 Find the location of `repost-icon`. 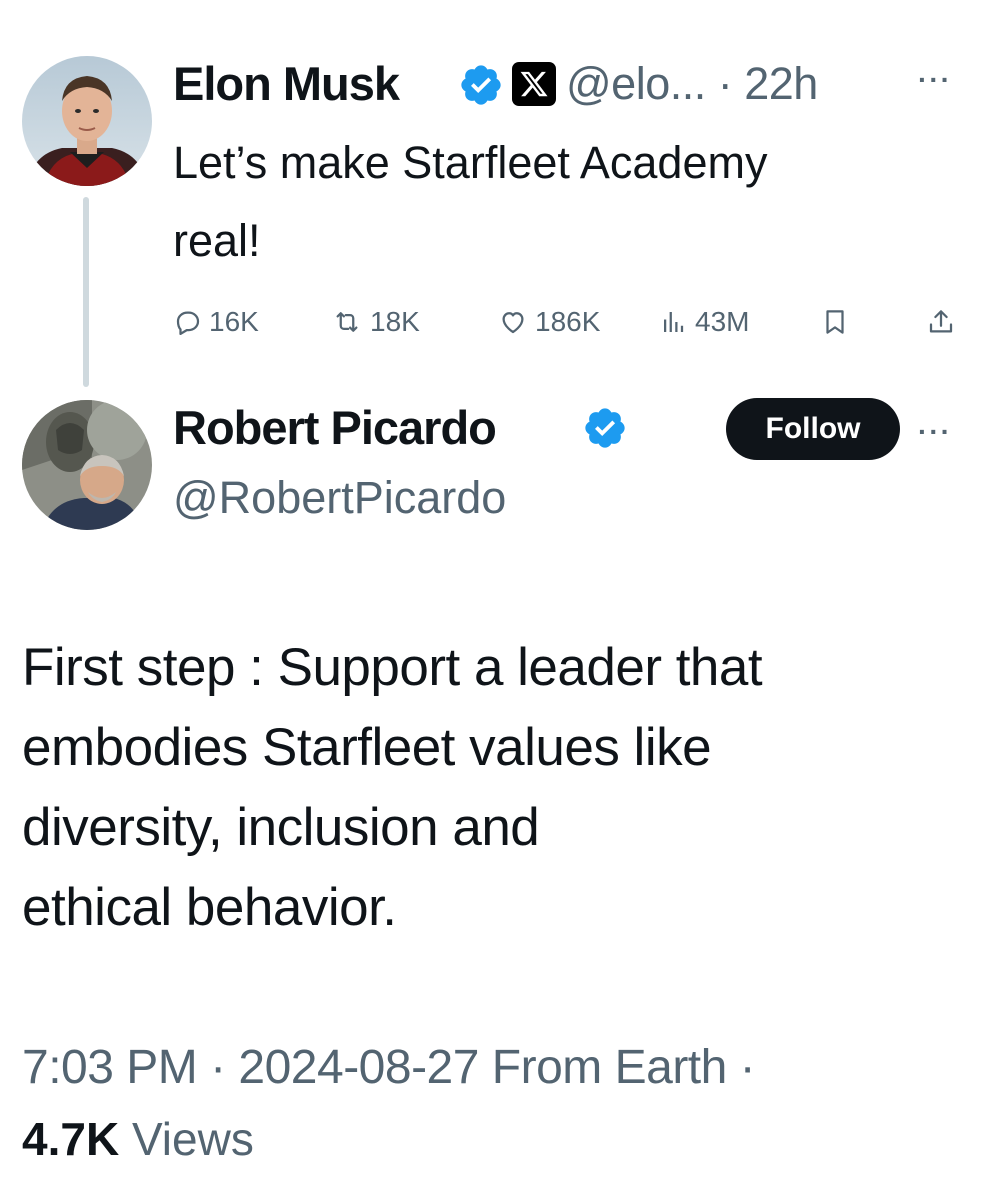

repost-icon is located at coordinates (347, 322).